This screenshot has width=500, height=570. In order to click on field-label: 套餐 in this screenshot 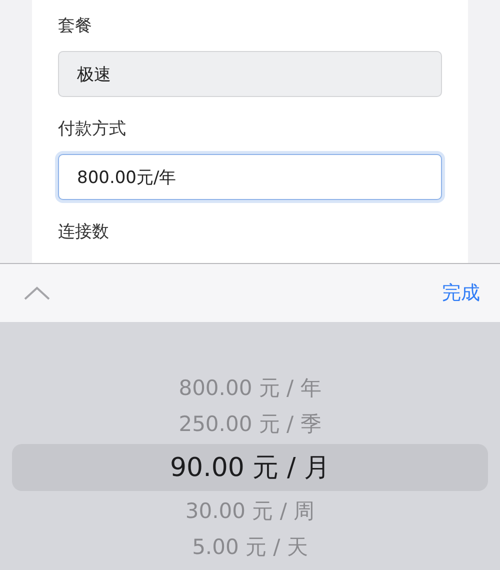, I will do `click(75, 26)`.